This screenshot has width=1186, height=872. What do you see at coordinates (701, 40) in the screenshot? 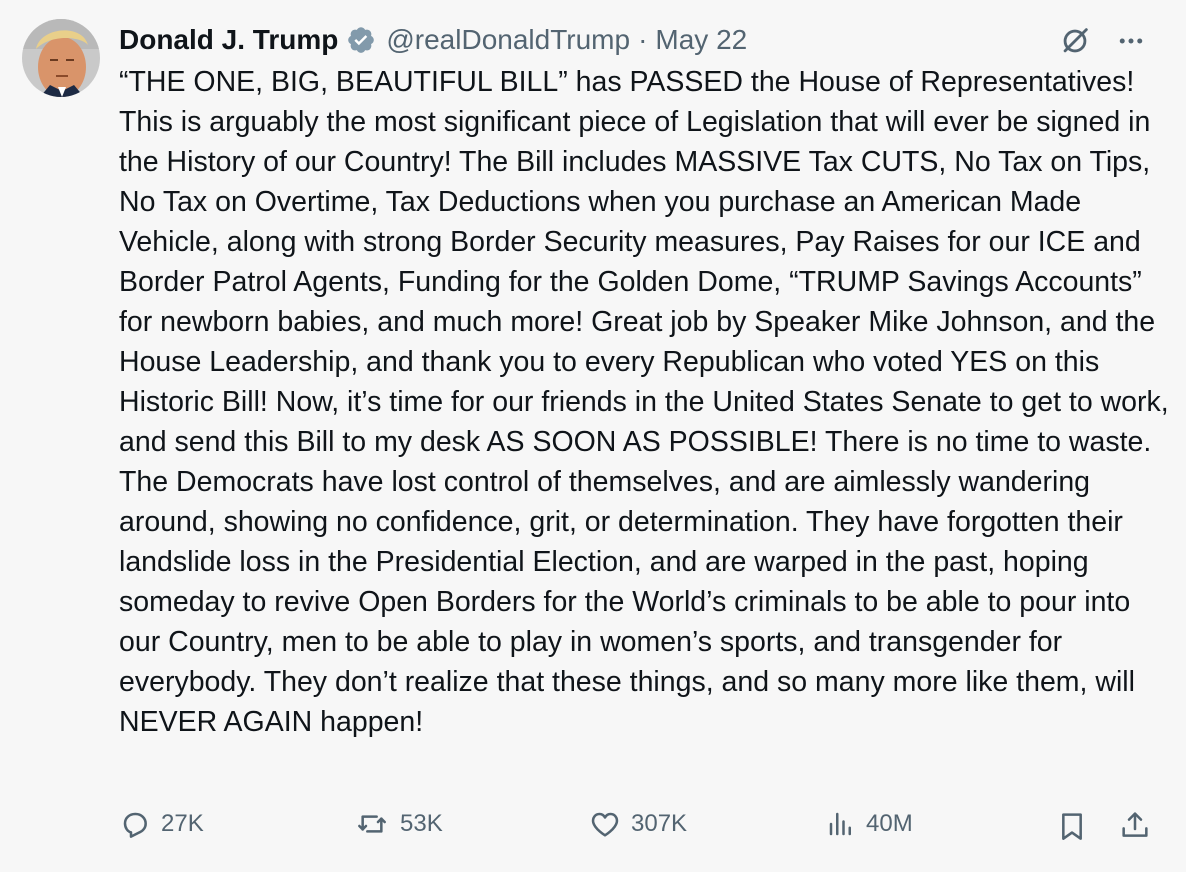
I see `post-date: May 22` at bounding box center [701, 40].